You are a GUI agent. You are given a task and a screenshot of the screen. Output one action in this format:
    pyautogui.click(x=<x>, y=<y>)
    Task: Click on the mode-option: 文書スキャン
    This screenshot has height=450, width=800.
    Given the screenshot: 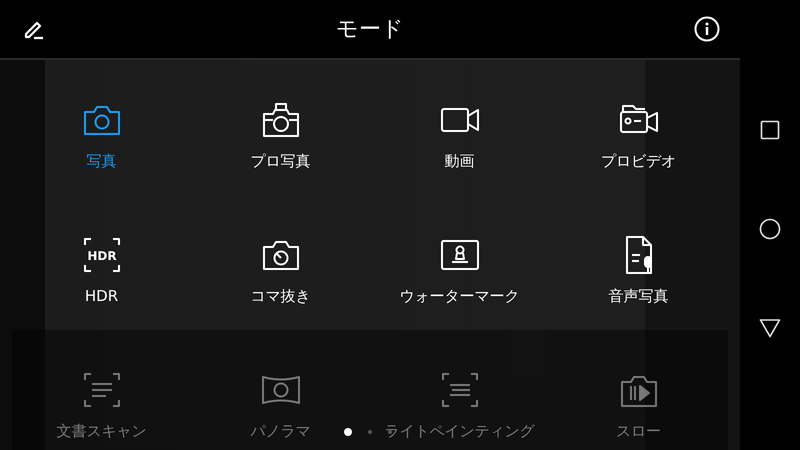 What is the action you would take?
    pyautogui.click(x=101, y=390)
    